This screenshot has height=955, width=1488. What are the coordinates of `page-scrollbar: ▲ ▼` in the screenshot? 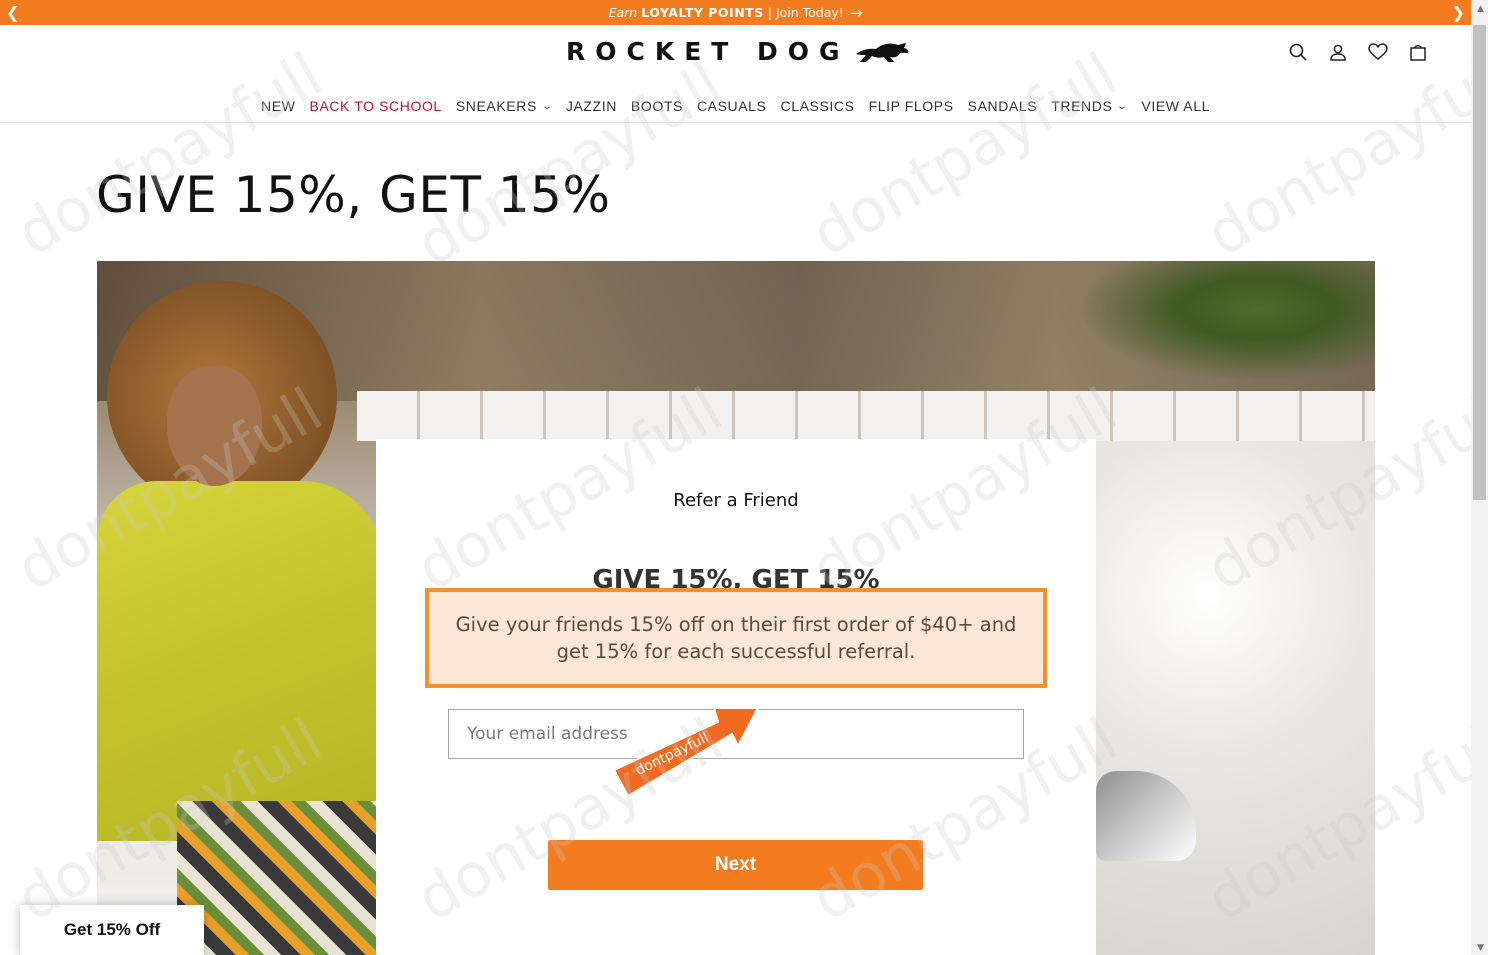 It's located at (1479, 477).